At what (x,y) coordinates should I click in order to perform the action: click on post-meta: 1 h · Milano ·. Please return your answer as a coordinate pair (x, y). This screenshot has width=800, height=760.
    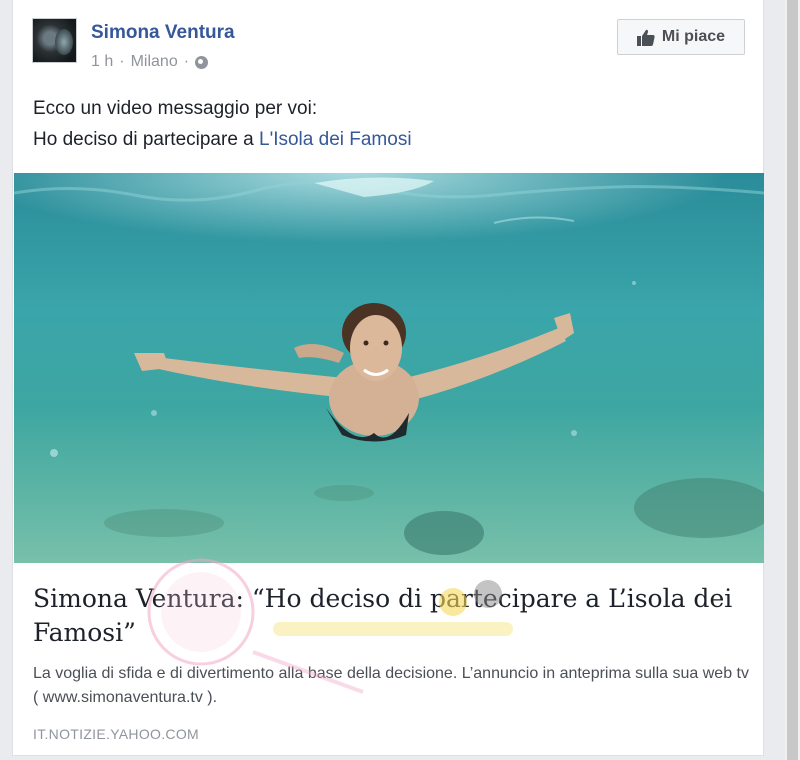
    Looking at the image, I should click on (150, 62).